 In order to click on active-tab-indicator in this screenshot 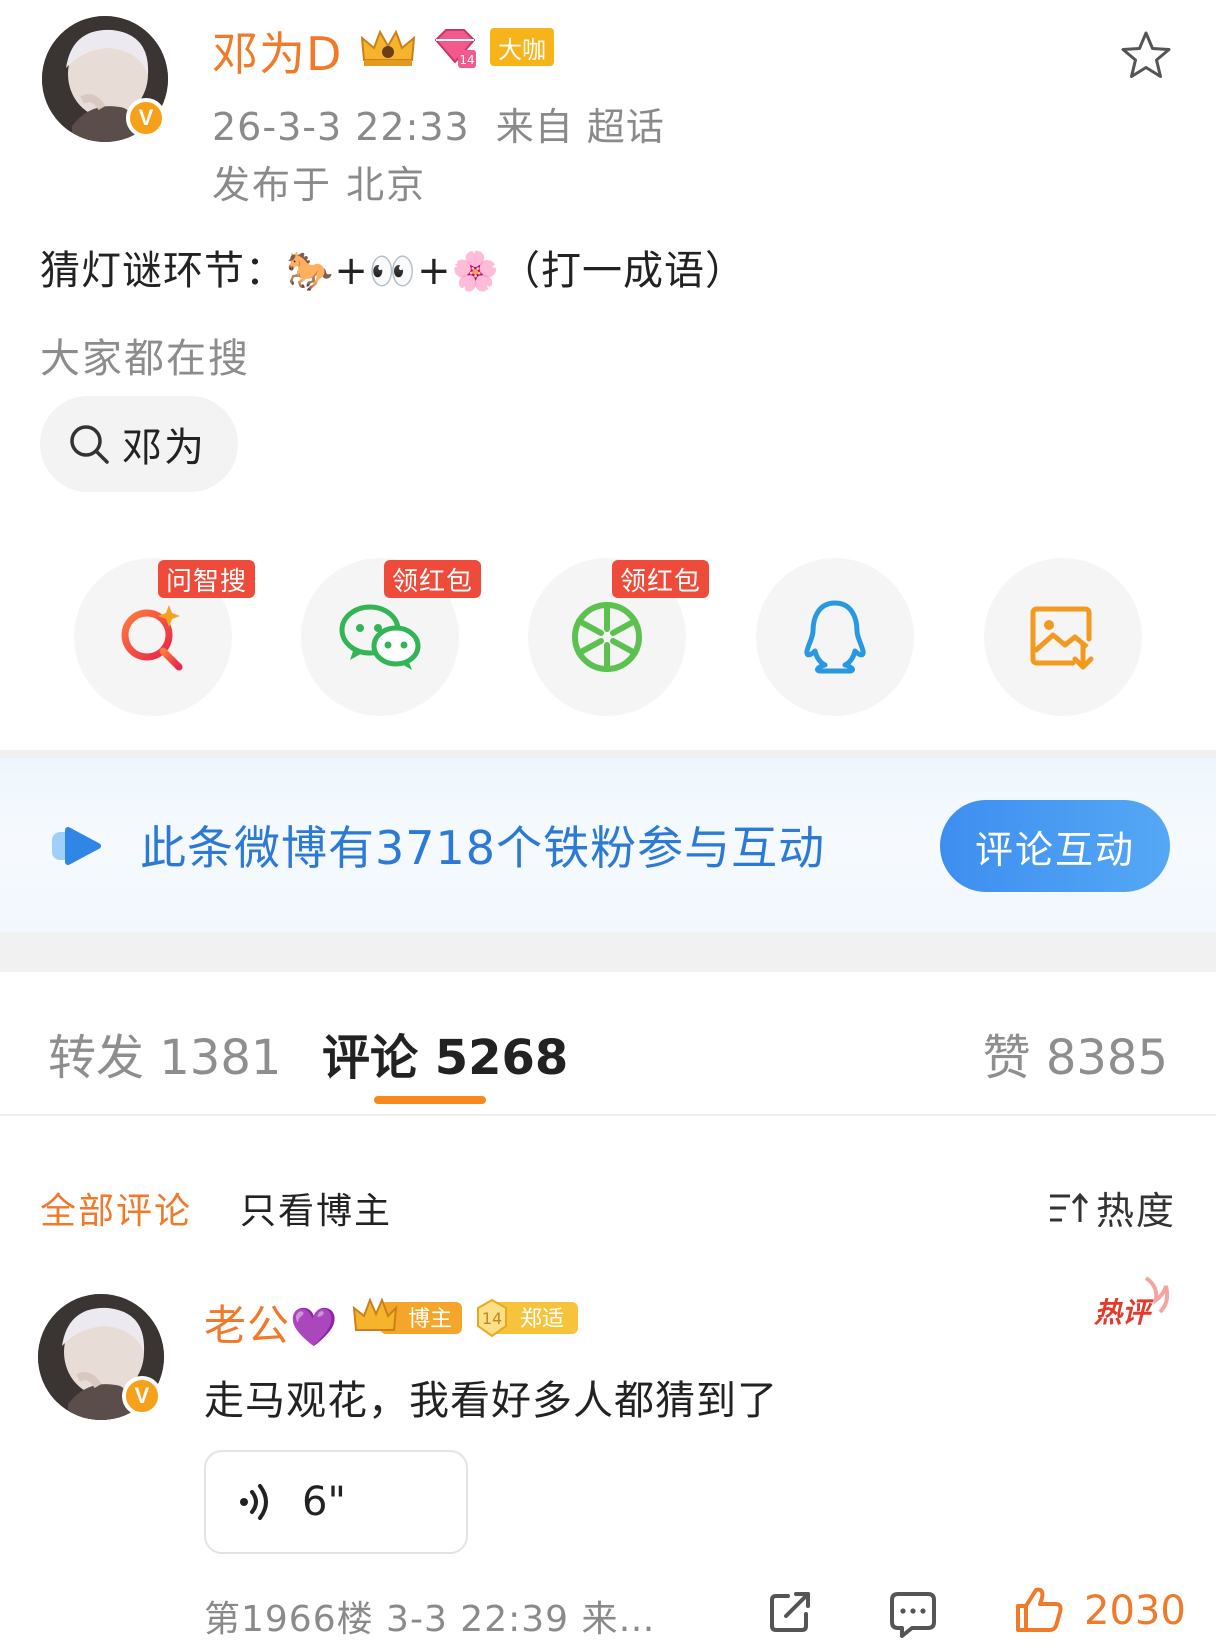, I will do `click(430, 1100)`.